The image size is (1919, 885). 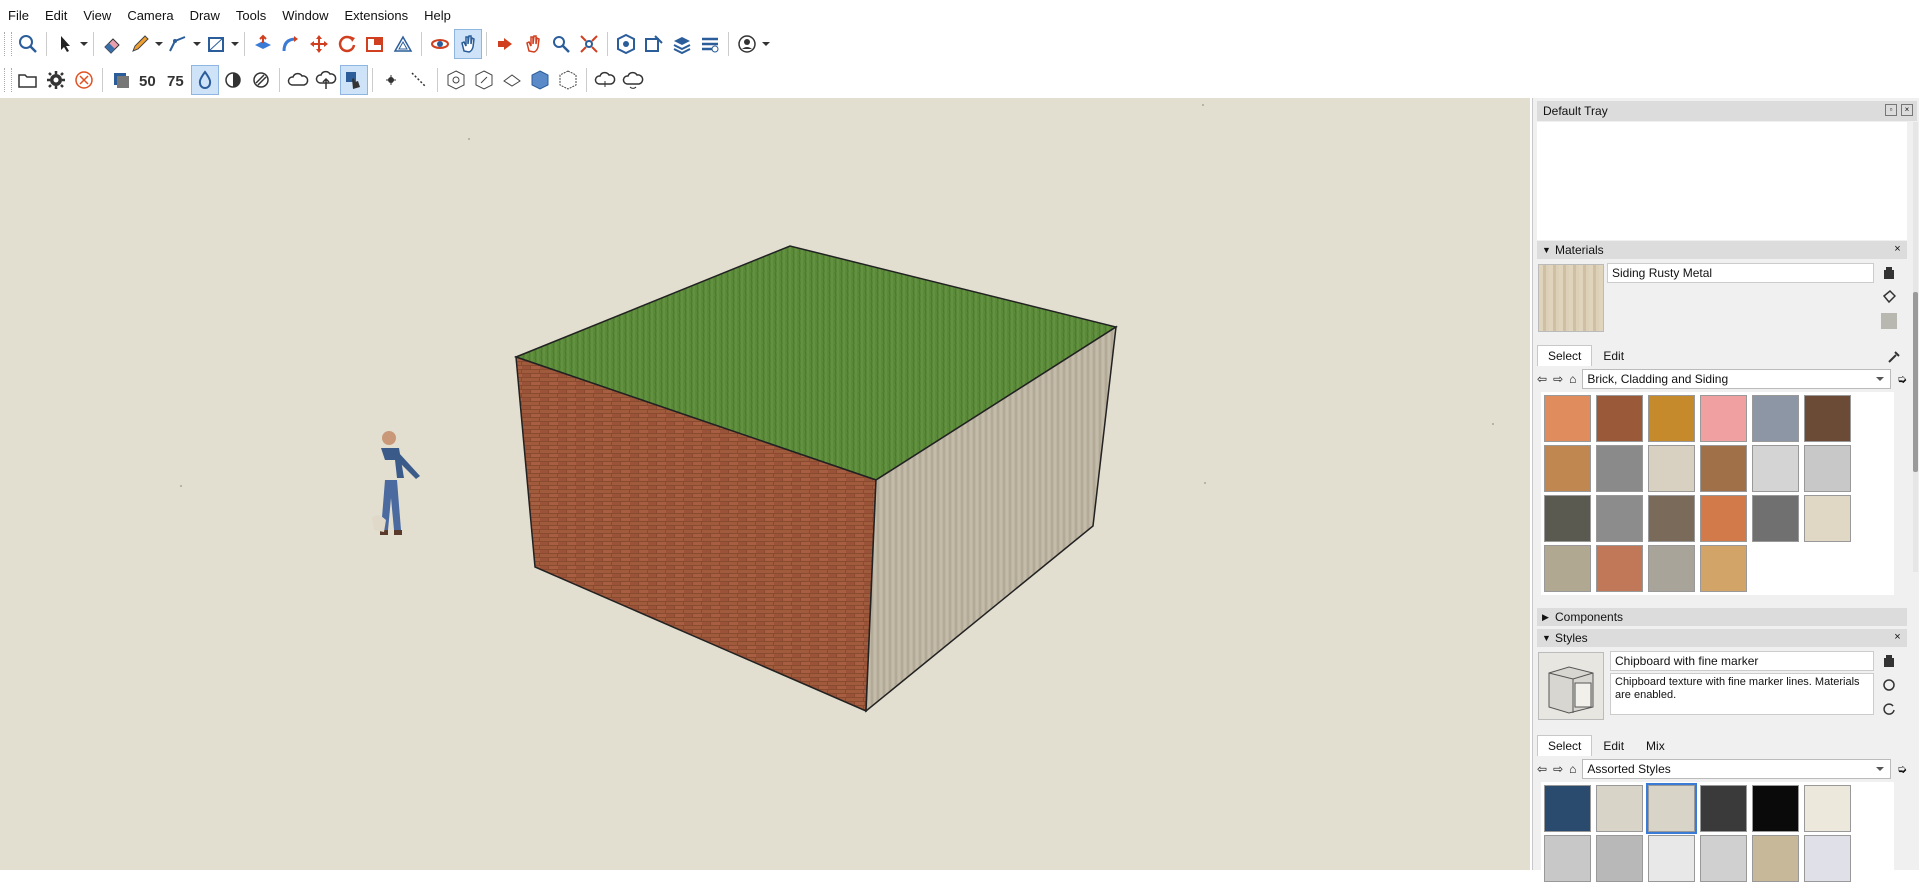 I want to click on cloud-x-icon, so click(x=298, y=80).